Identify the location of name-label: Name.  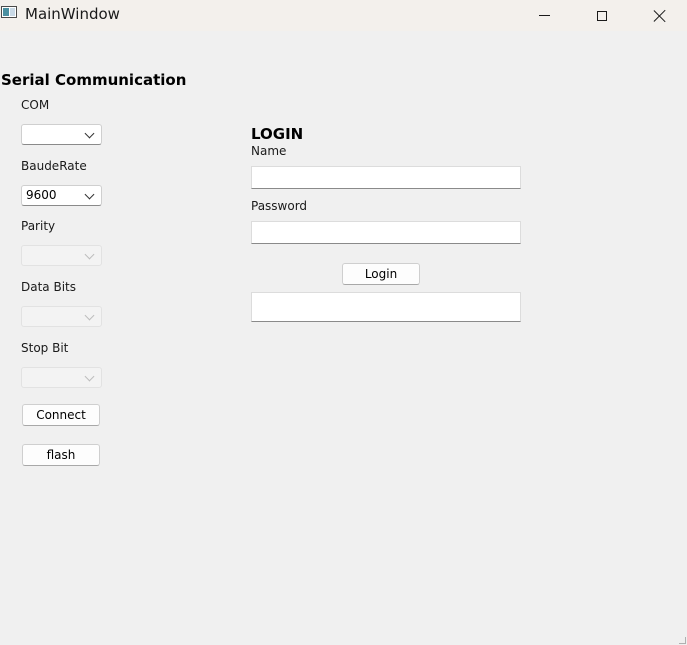
(269, 151).